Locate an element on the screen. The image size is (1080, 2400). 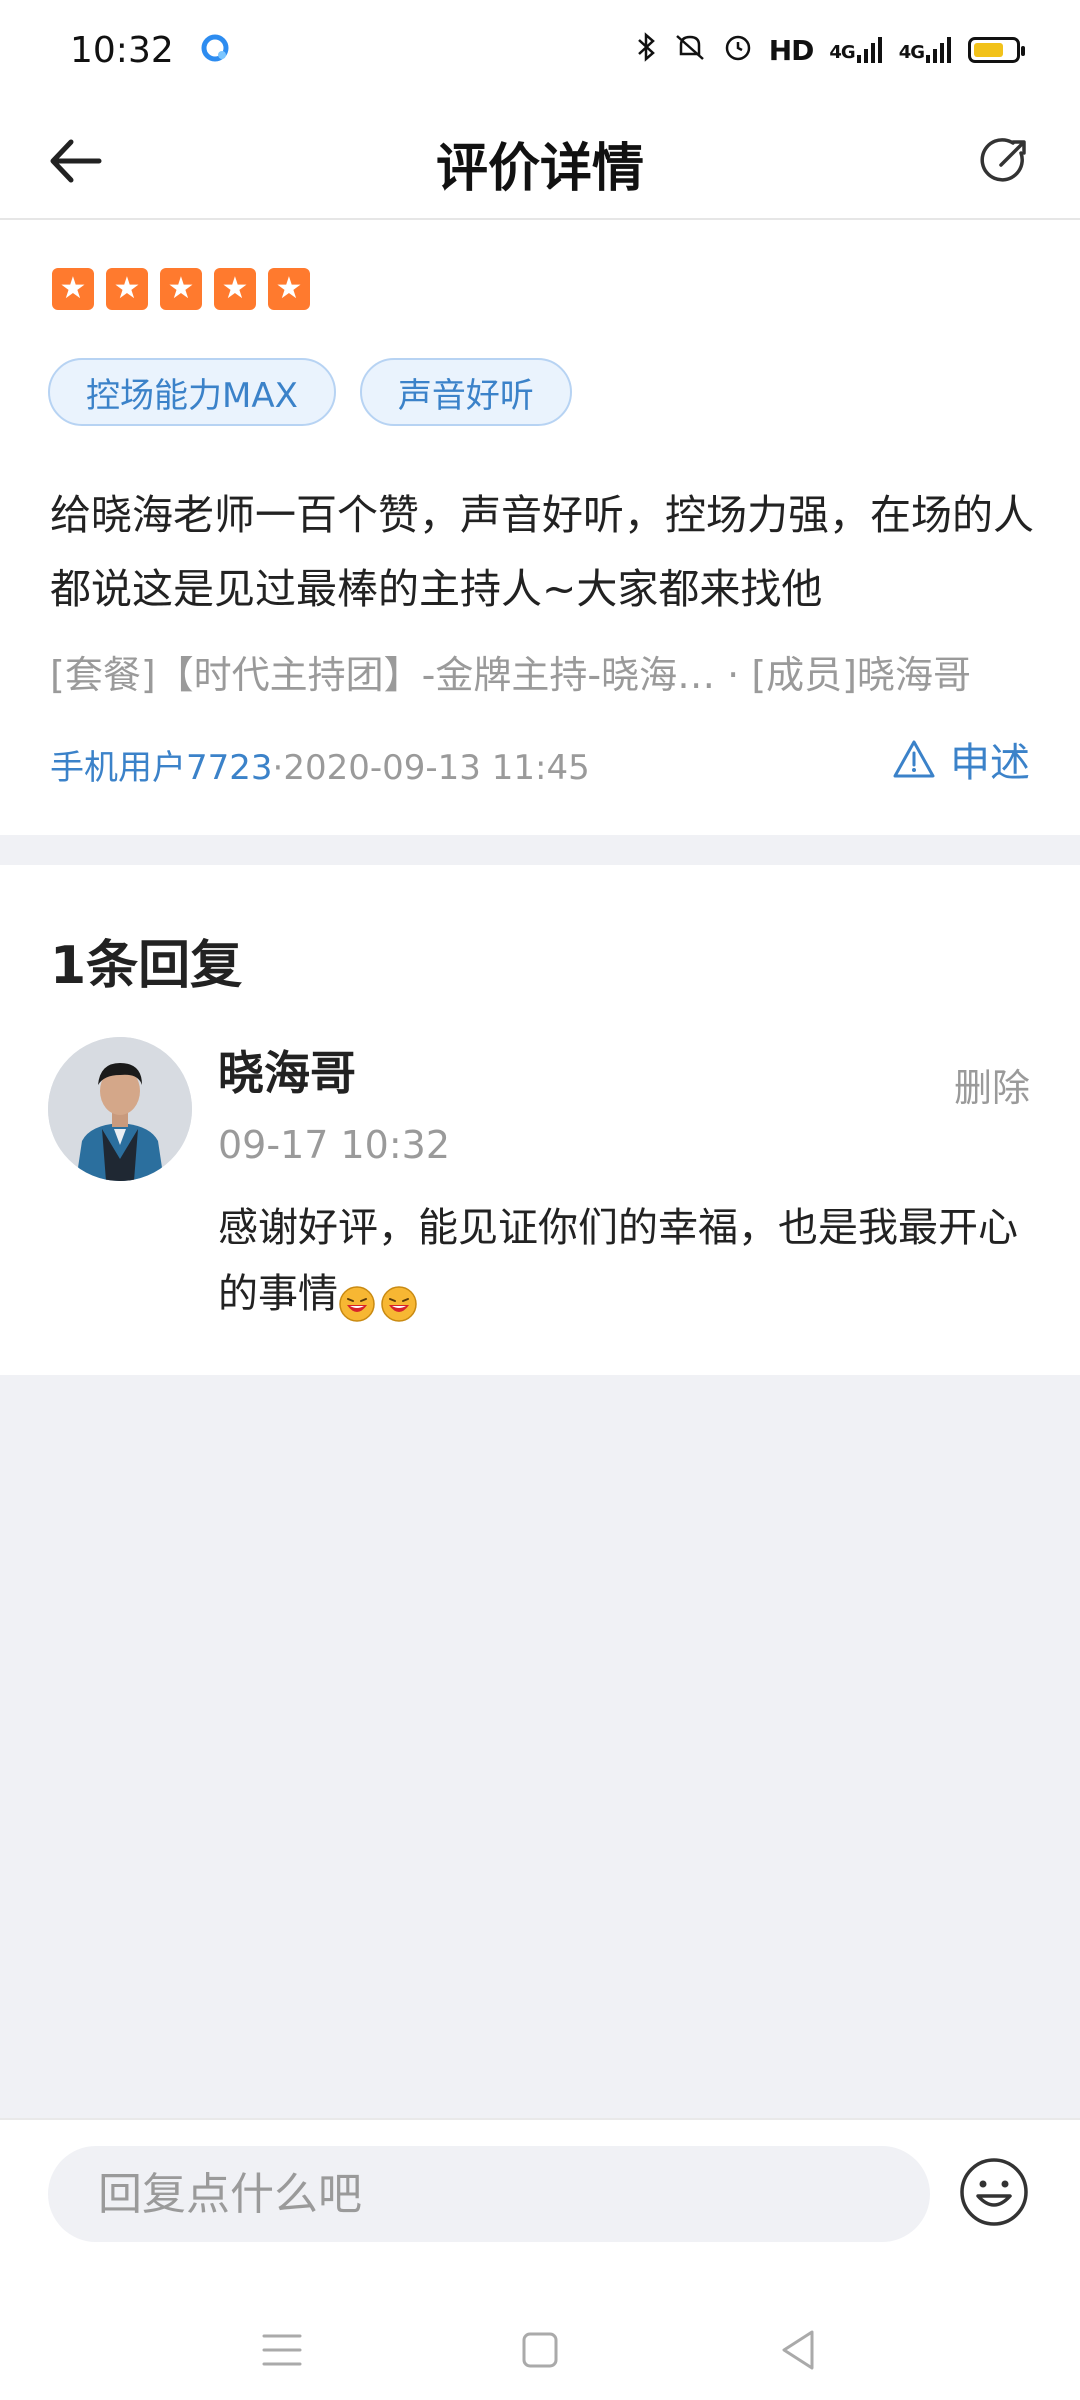
mute-icon is located at coordinates (690, 50).